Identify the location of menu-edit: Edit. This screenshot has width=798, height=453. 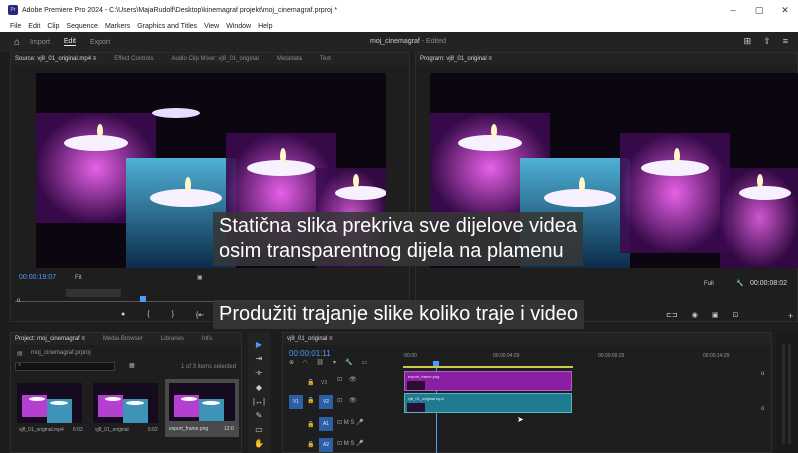
(34, 26).